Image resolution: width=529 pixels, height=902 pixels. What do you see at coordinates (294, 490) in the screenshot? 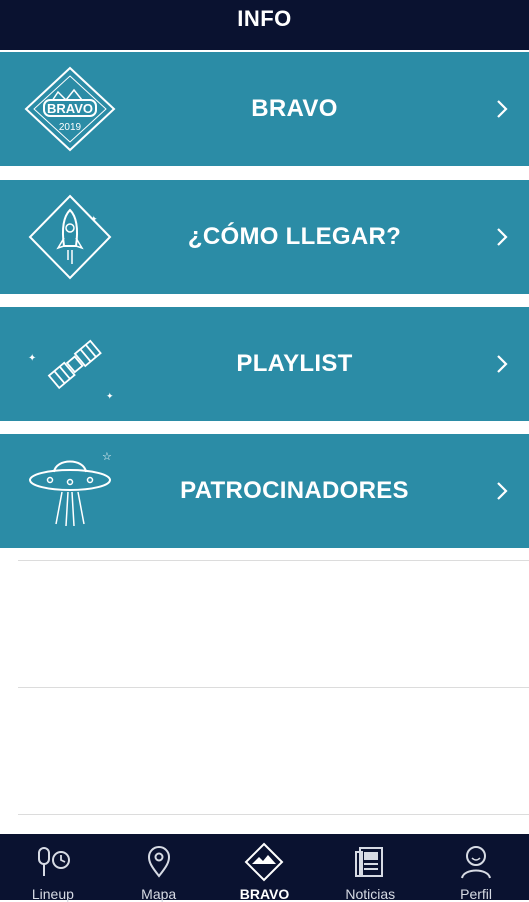
I see `menu-item-label: PATROCINADORES` at bounding box center [294, 490].